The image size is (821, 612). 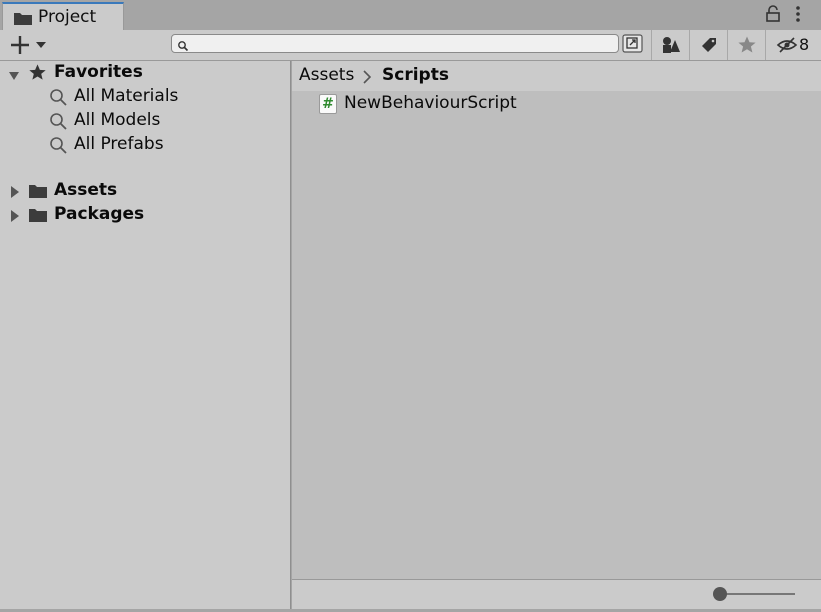 I want to click on tree-label: Assets, so click(x=86, y=190).